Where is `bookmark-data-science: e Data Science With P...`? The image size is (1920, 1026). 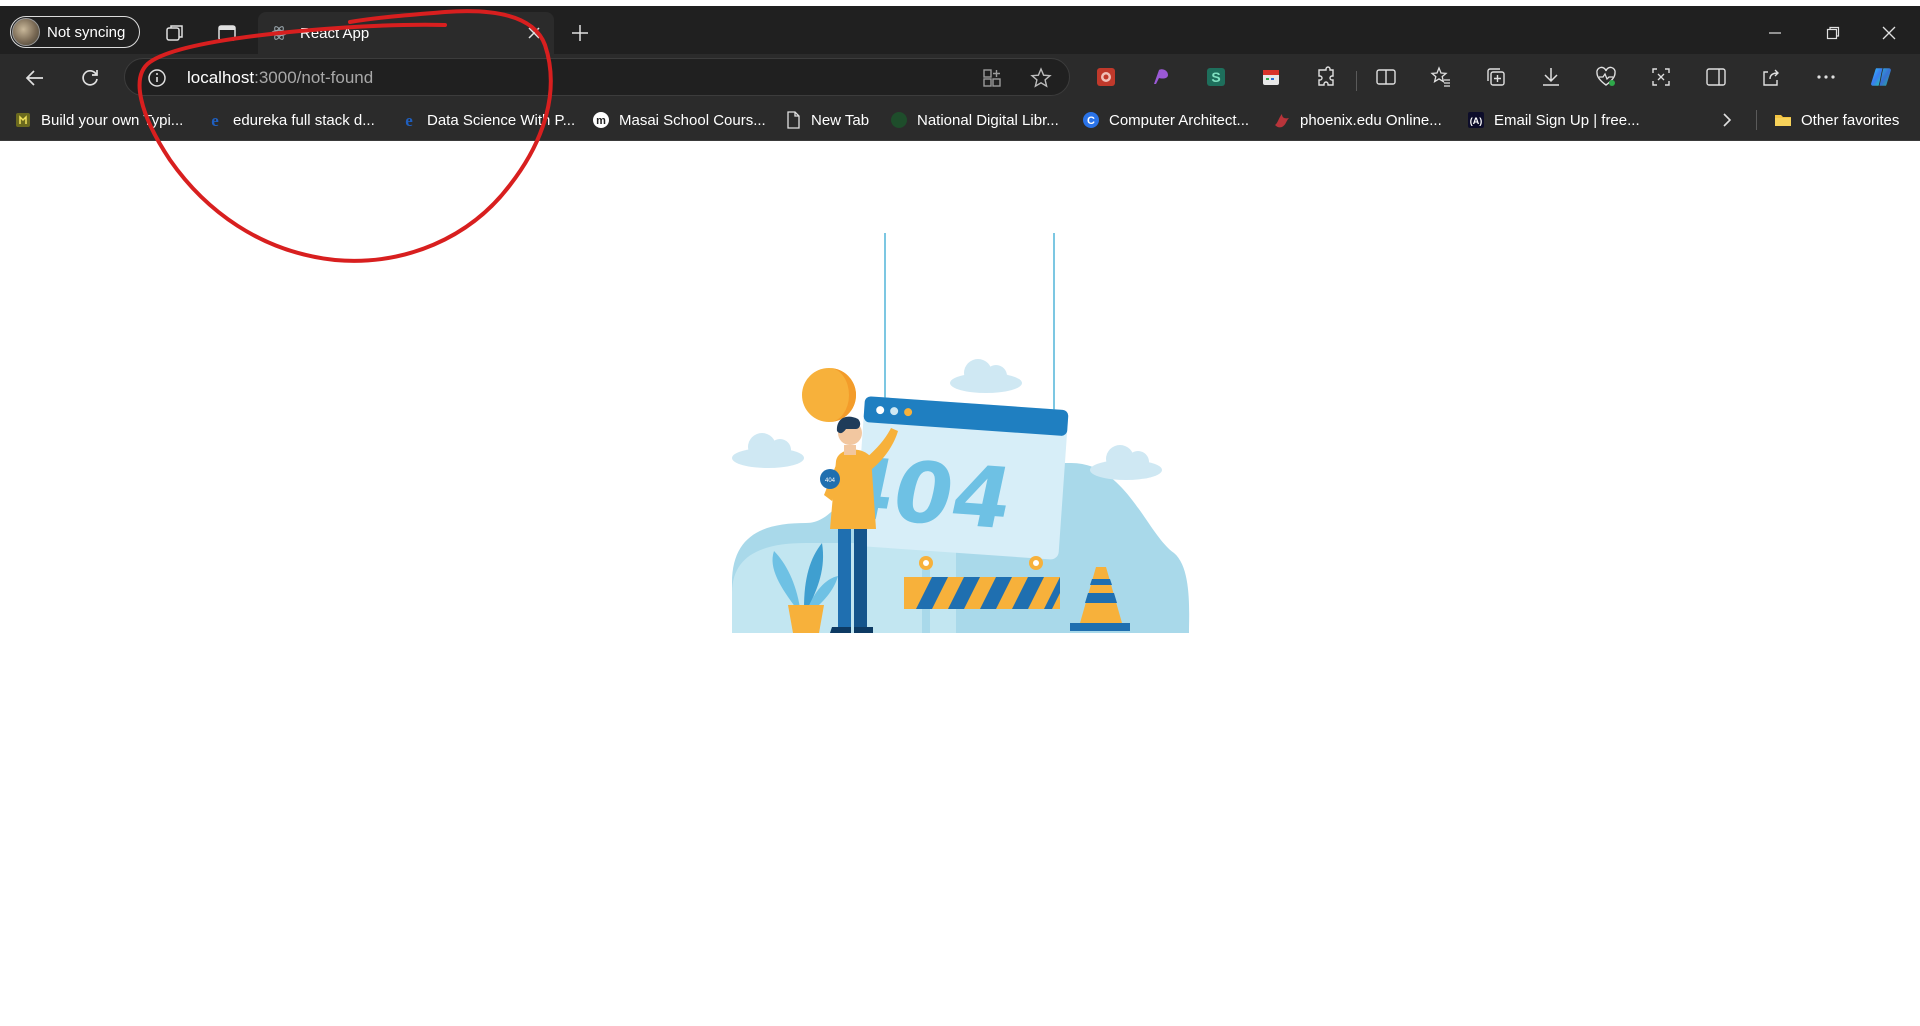 bookmark-data-science: e Data Science With P... is located at coordinates (487, 120).